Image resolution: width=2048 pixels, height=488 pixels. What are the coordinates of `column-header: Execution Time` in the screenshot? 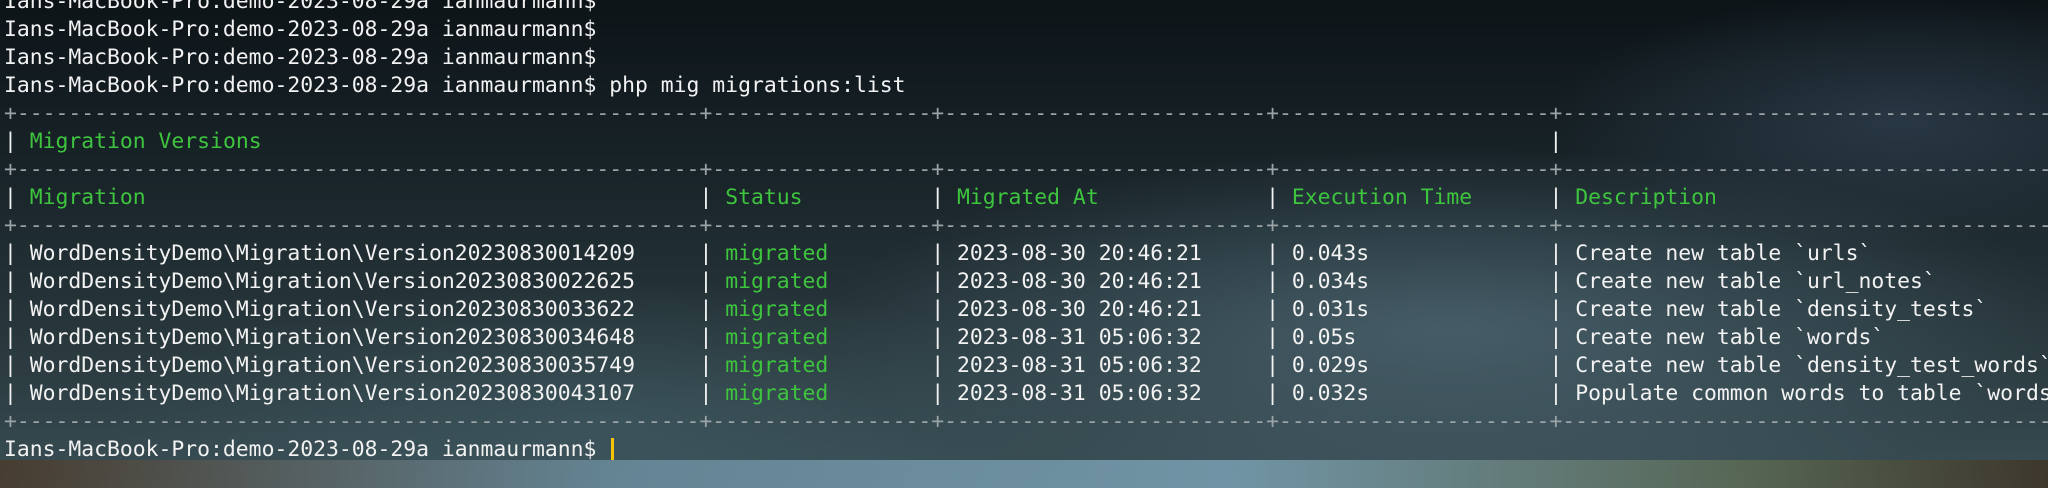 It's located at (1414, 197).